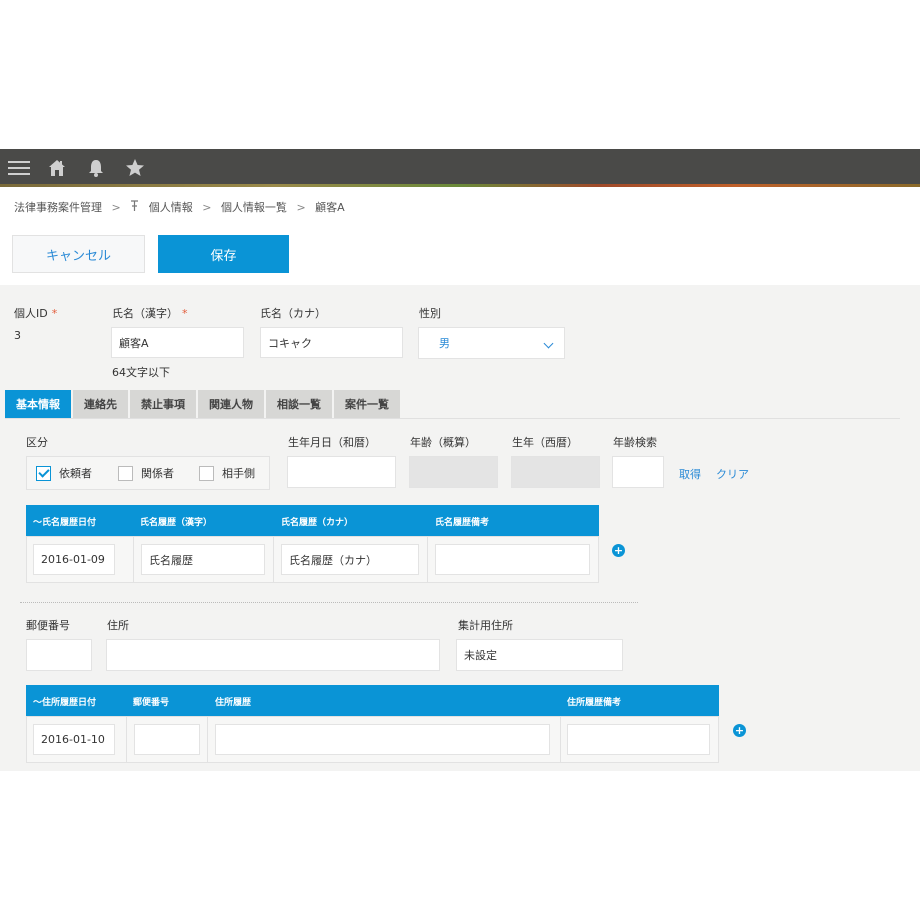  What do you see at coordinates (512, 559) in the screenshot?
I see `name-history-note-input` at bounding box center [512, 559].